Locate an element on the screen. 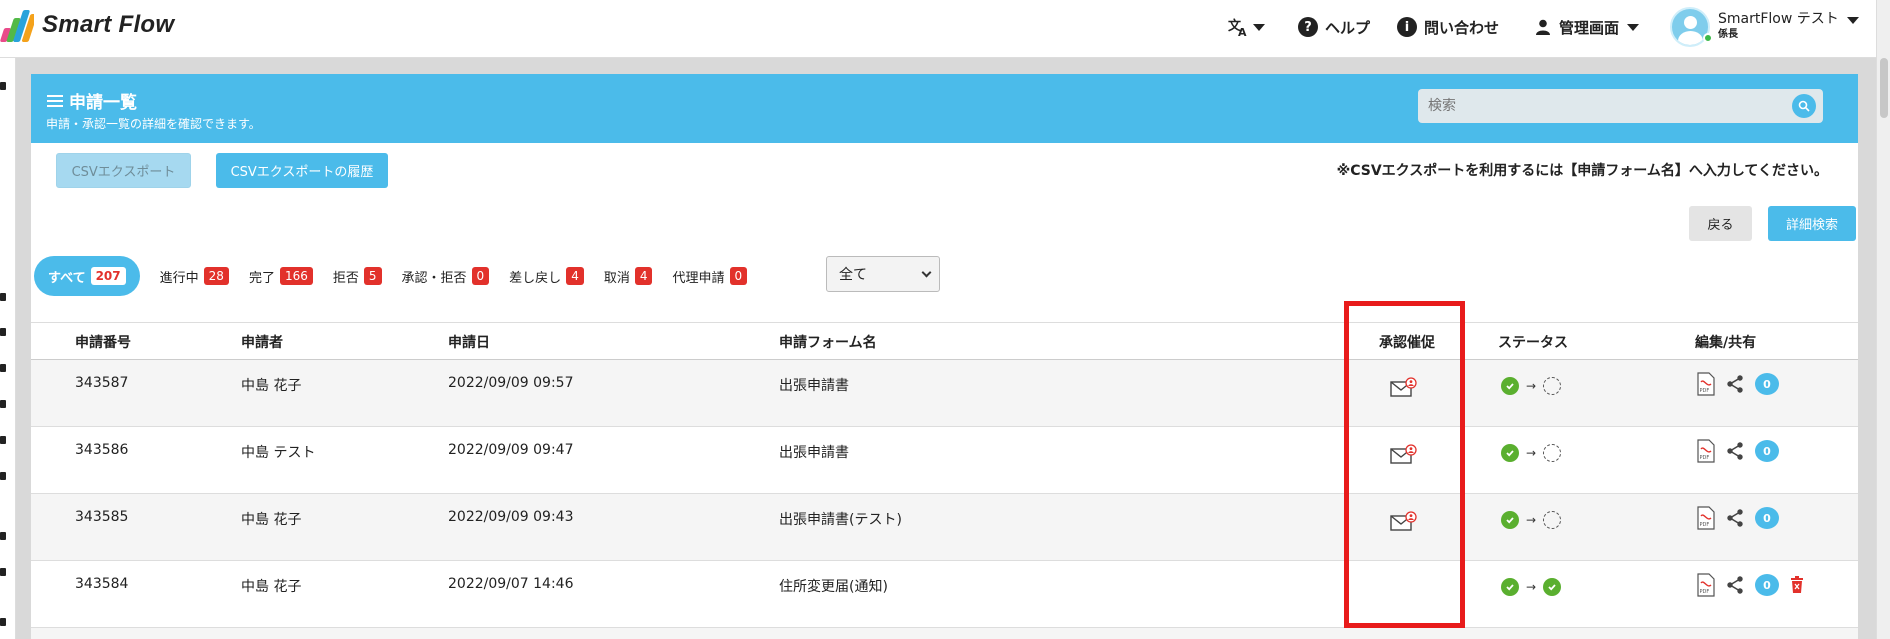 Image resolution: width=1890 pixels, height=639 pixels. logo: Smart Flow is located at coordinates (87, 25).